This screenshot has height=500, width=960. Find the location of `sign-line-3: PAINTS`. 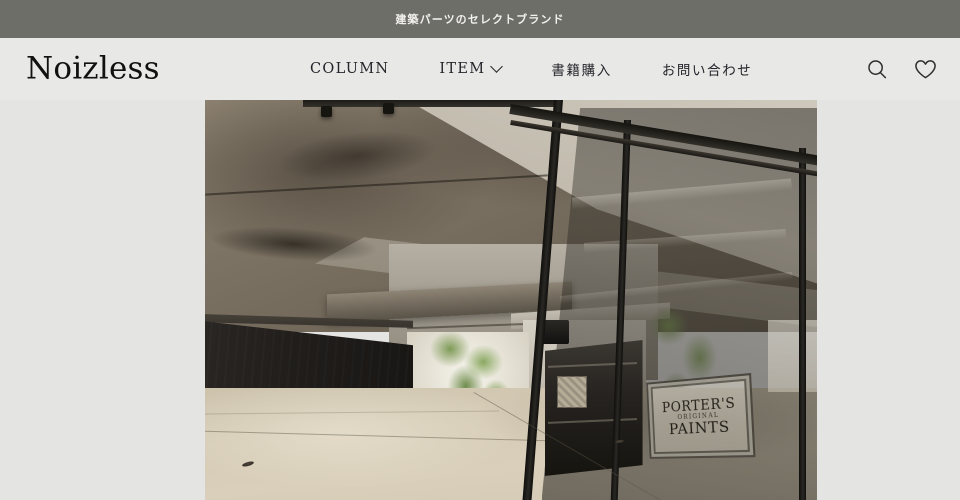

sign-line-3: PAINTS is located at coordinates (699, 428).